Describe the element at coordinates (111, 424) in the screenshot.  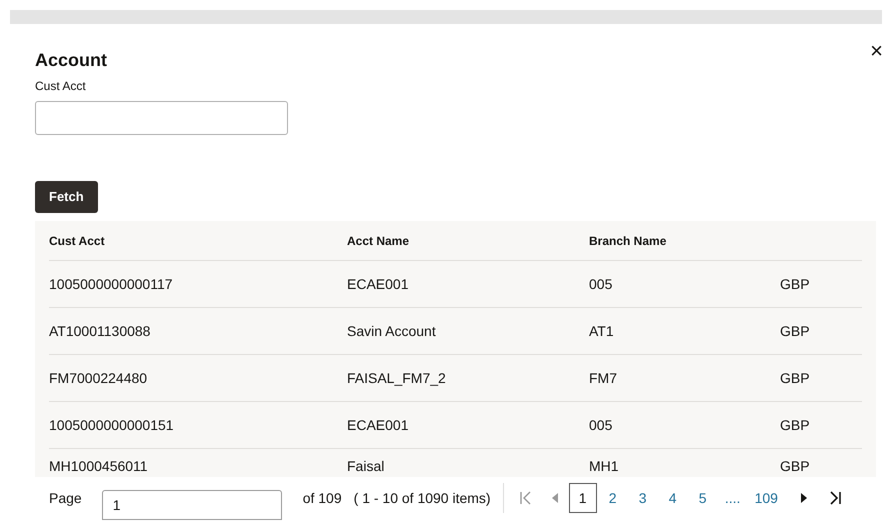
I see `table-cell: 1005000000000151` at that location.